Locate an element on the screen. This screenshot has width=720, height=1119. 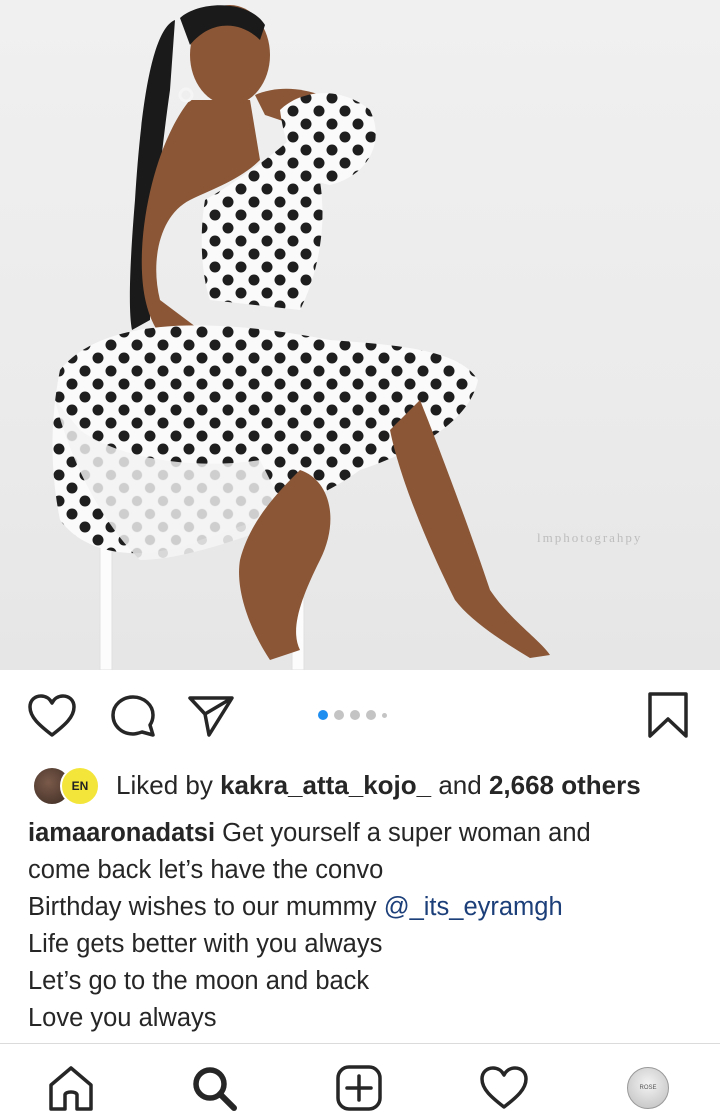
caption-line: Get yourself a super woman and is located at coordinates (403, 833).